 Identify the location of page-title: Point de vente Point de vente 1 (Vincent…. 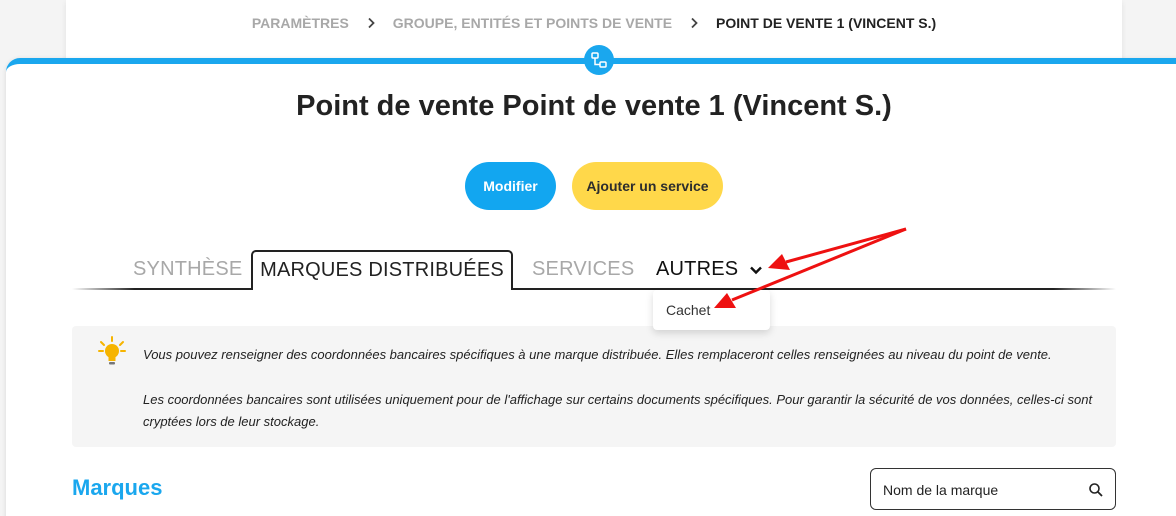
(594, 106).